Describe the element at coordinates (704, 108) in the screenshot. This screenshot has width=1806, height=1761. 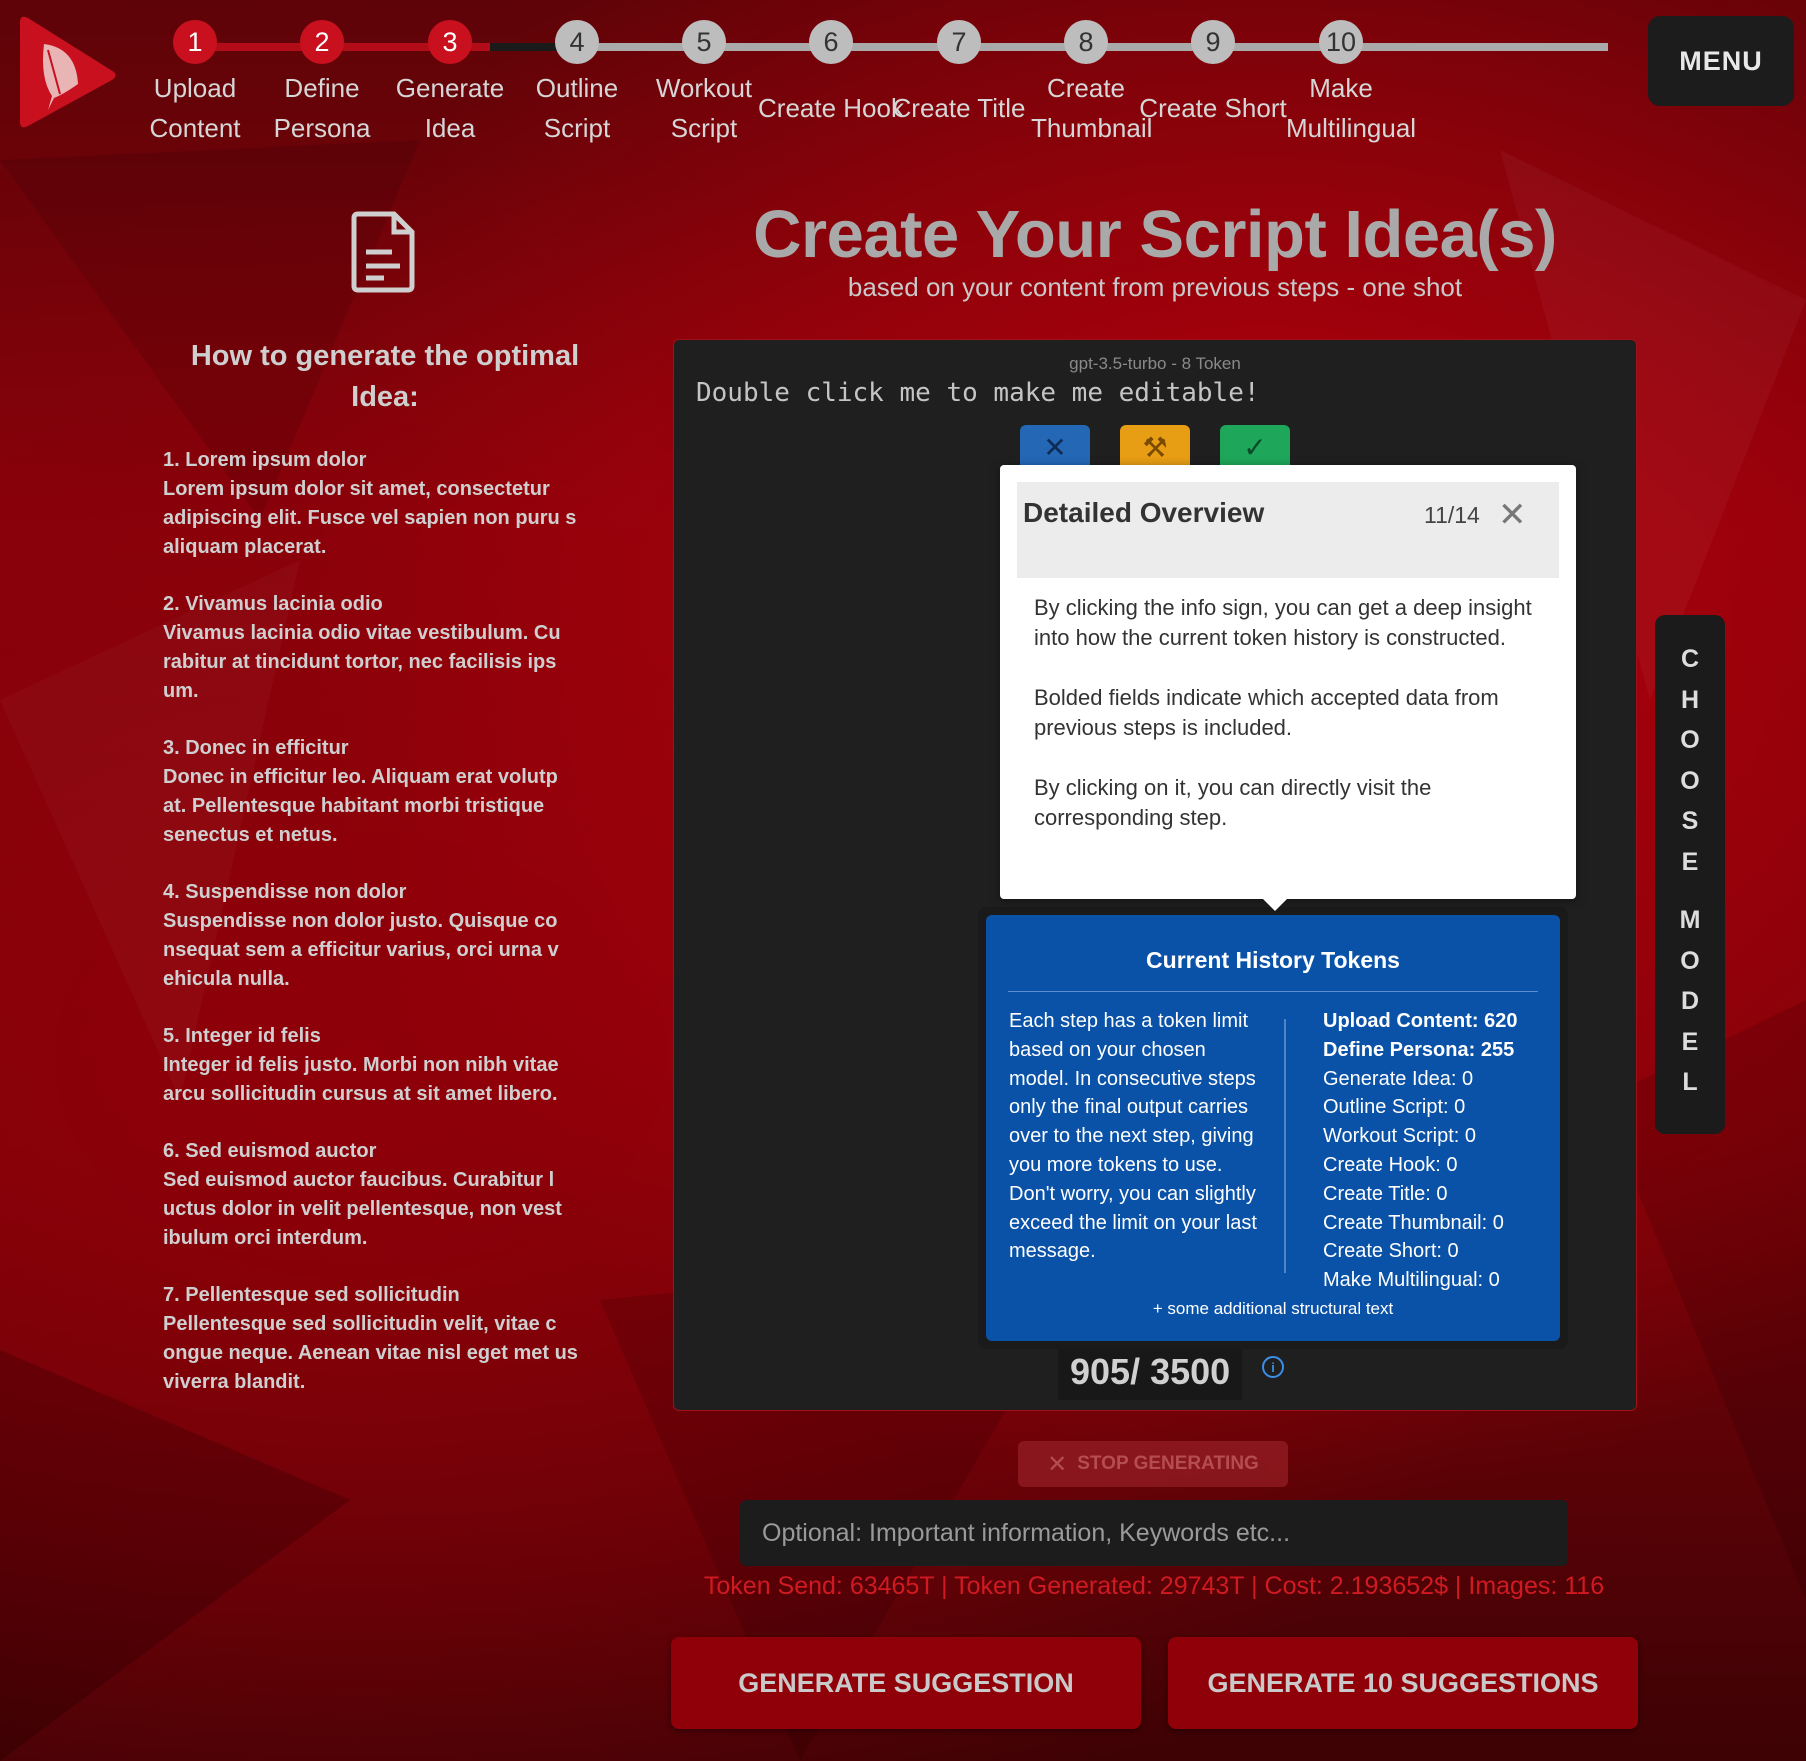
I see `step-label: Workout Script` at that location.